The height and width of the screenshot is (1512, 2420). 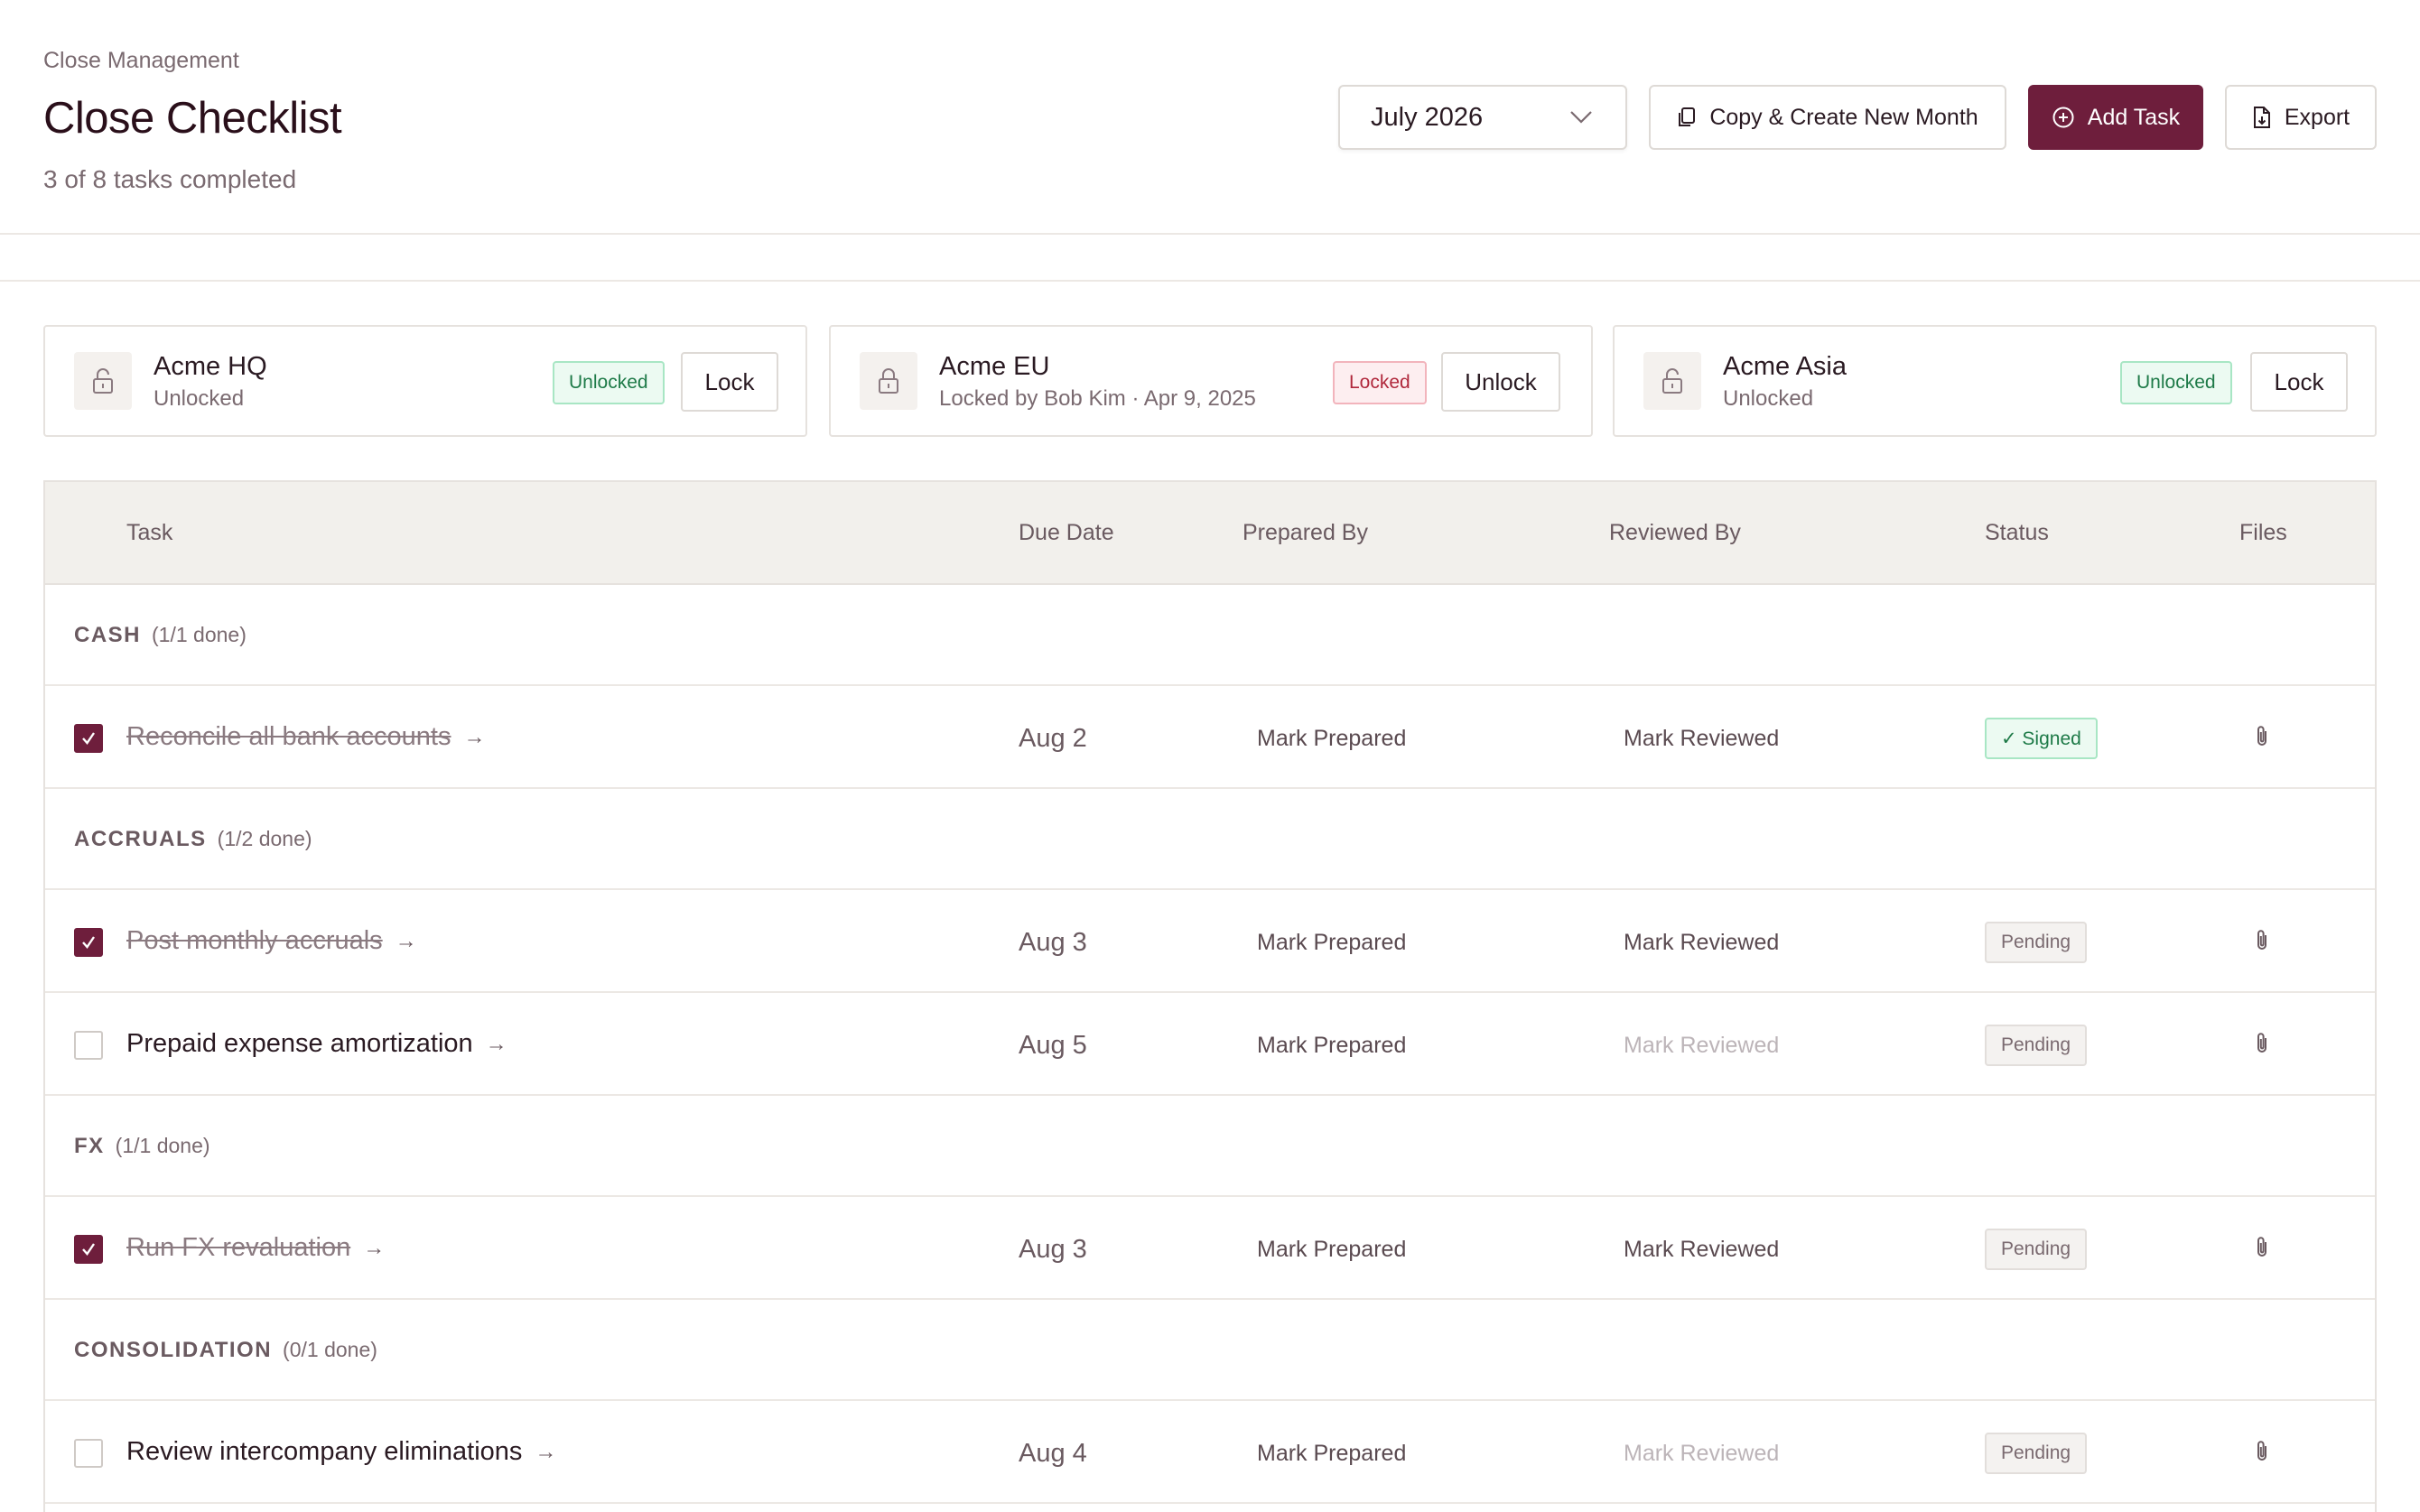 What do you see at coordinates (2262, 117) in the screenshot?
I see `file-export-icon` at bounding box center [2262, 117].